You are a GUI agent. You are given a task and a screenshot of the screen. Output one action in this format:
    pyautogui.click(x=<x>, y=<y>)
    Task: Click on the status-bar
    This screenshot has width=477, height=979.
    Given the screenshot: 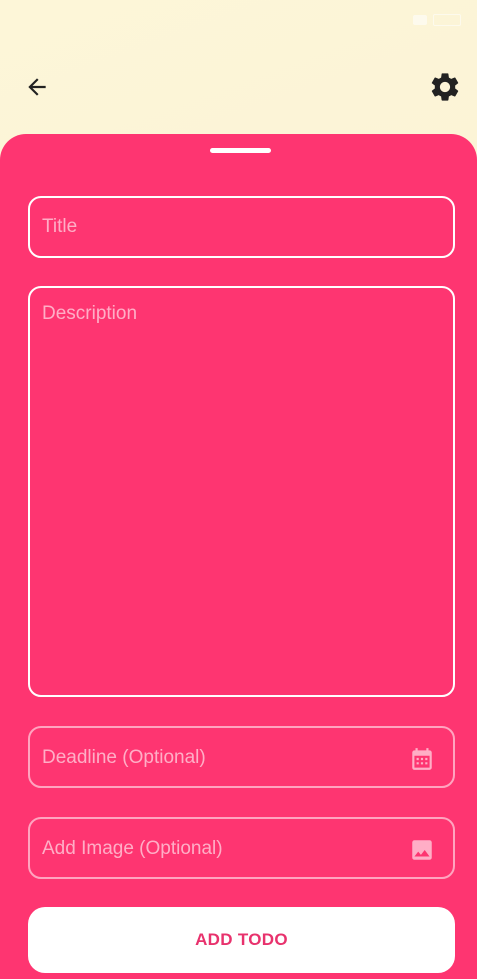 What is the action you would take?
    pyautogui.click(x=238, y=20)
    